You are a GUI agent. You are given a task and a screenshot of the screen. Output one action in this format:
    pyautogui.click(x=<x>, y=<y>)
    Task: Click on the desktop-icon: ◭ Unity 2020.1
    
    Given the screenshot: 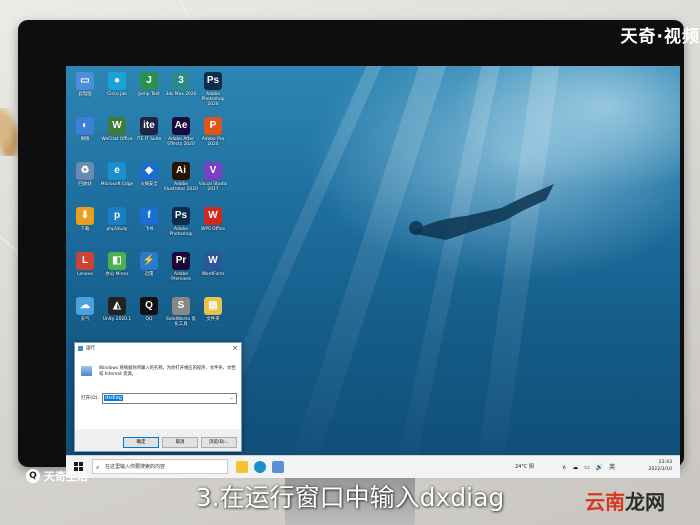 What is the action you would take?
    pyautogui.click(x=117, y=317)
    